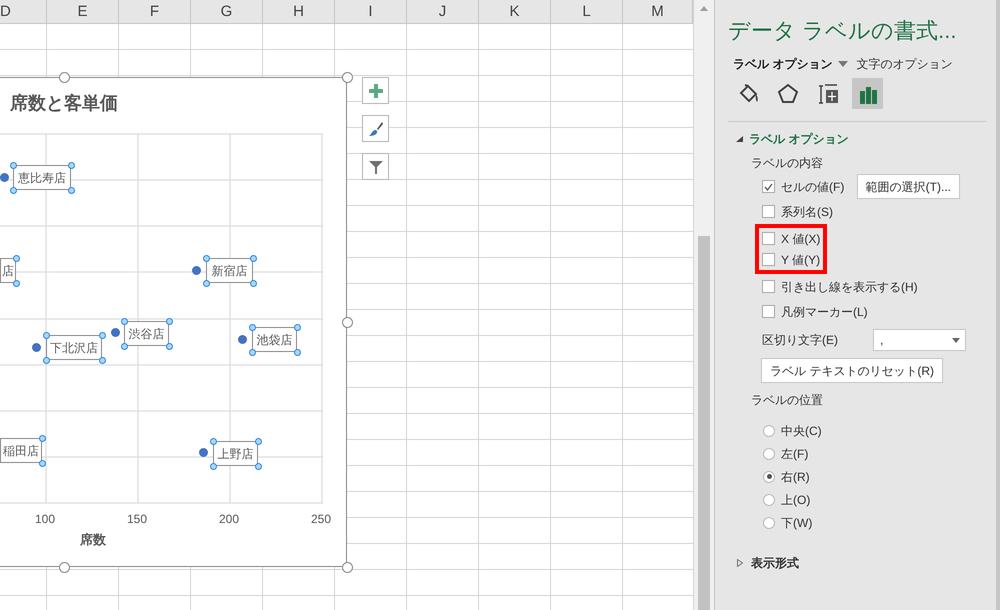 This screenshot has width=1000, height=610. What do you see at coordinates (787, 400) in the screenshot?
I see `group-label: ラベルの位置` at bounding box center [787, 400].